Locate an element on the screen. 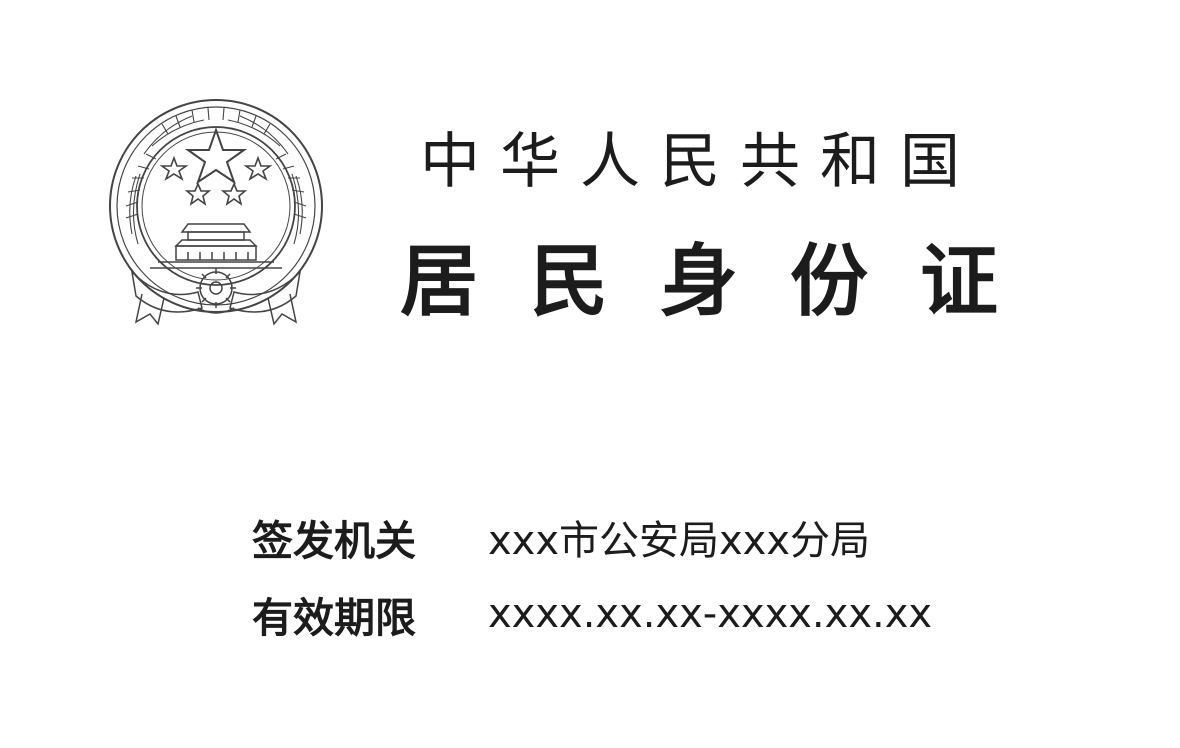  validity-period-row: 有效期限 xxxx.xx.xx-xxxx.xx.xx is located at coordinates (592, 615).